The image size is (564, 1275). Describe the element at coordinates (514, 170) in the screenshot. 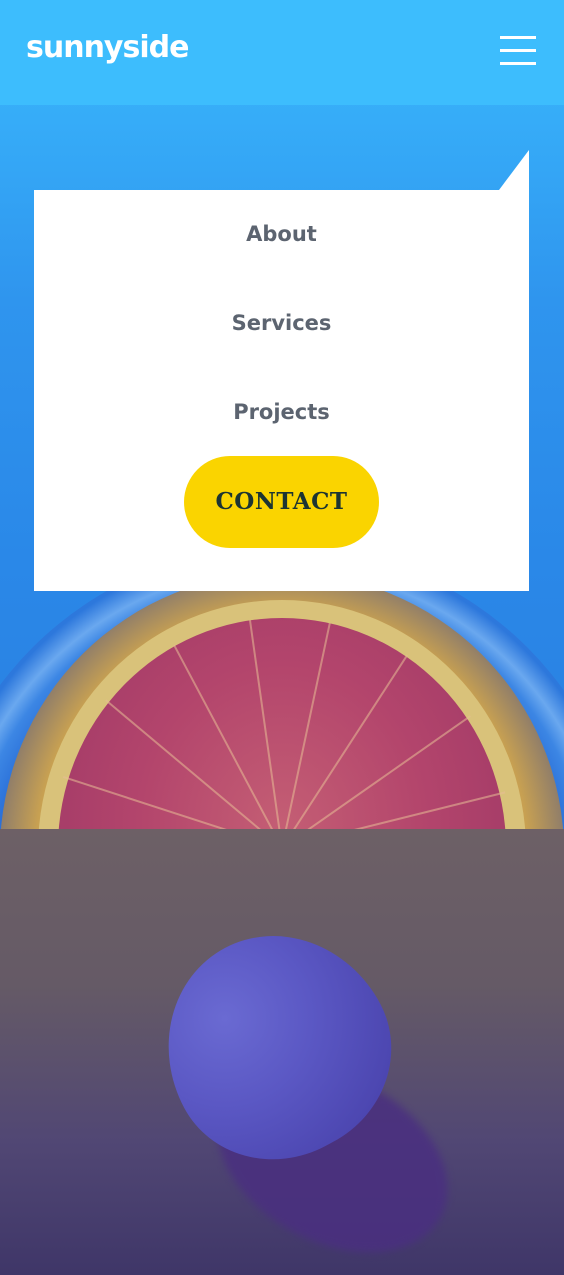

I see `nav-panel-notch` at that location.